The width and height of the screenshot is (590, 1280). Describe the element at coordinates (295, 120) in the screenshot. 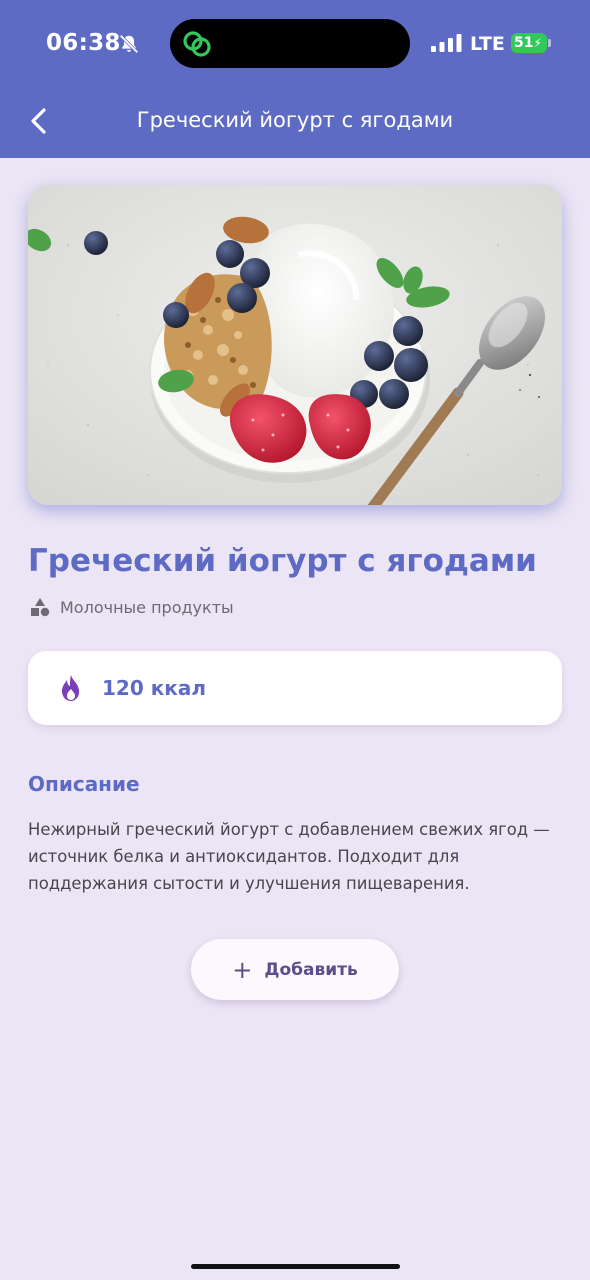

I see `app-bar-title: Греческий йогурт с ягодами` at that location.